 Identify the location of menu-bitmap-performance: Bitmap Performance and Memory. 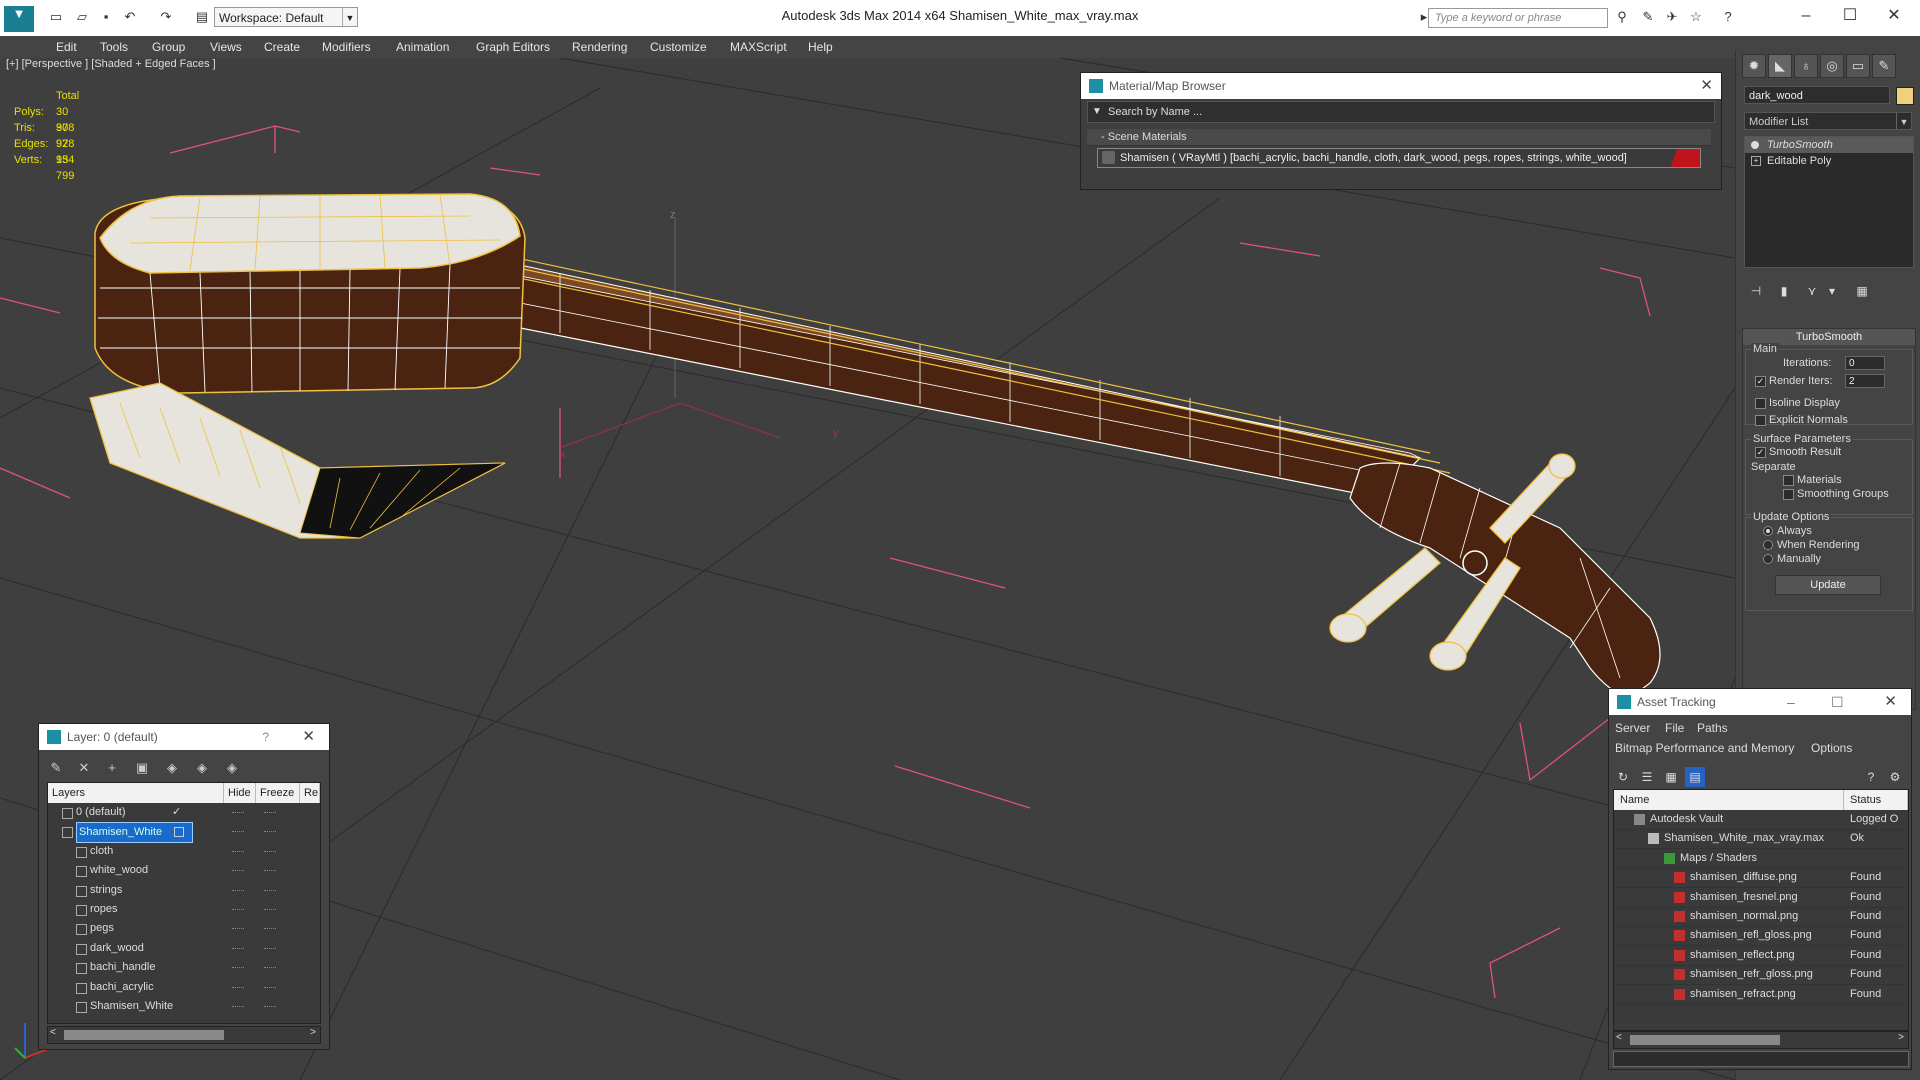
(1704, 748).